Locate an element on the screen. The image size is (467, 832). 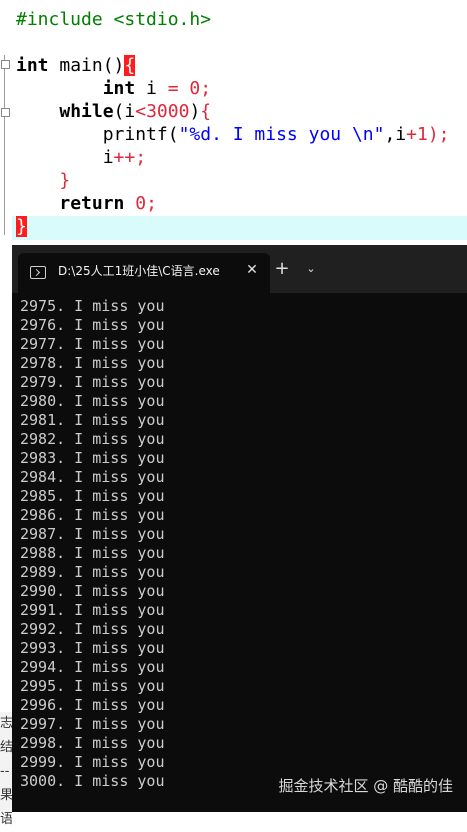
output-line: 2990. I miss you is located at coordinates (92, 591).